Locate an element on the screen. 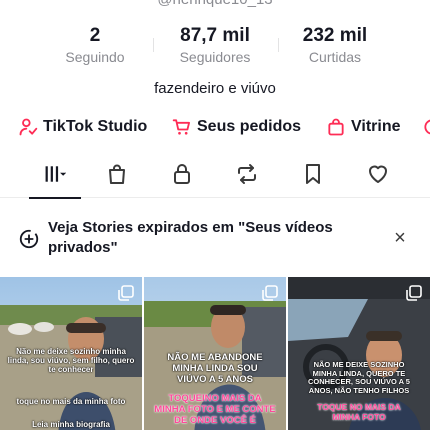  video-caption: Leia minha biografia is located at coordinates (71, 424).